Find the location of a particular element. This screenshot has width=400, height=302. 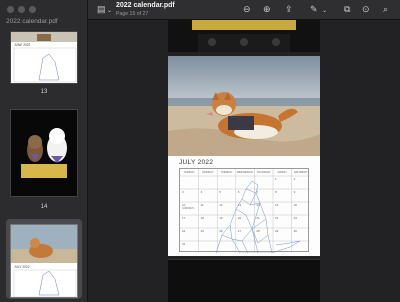

search-icon: ⌕ is located at coordinates (385, 9).